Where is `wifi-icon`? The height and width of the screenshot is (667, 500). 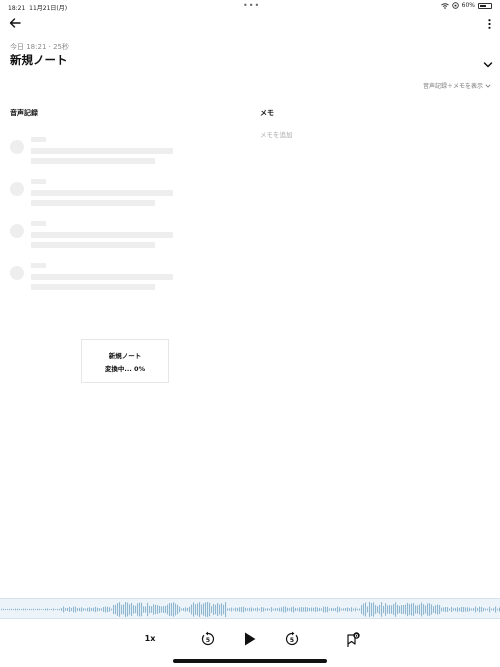 wifi-icon is located at coordinates (444, 5).